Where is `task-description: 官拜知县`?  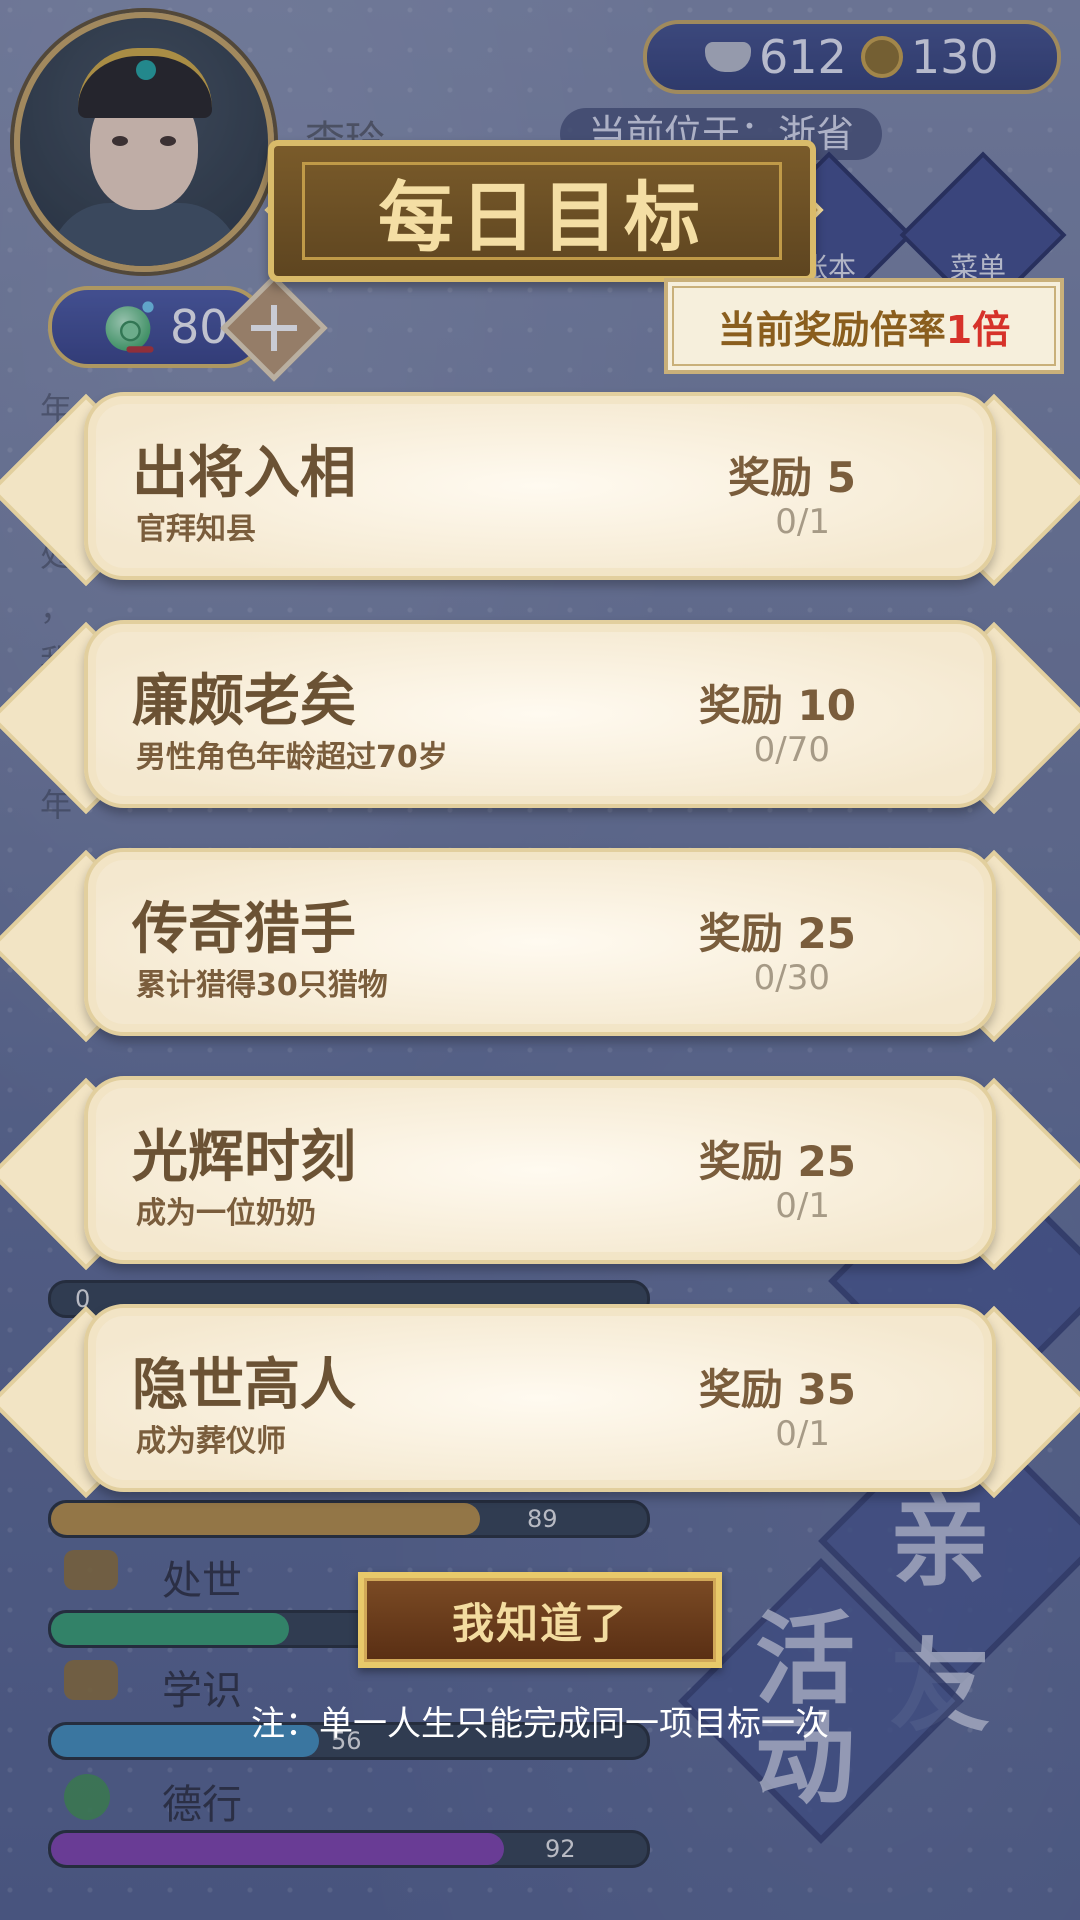 task-description: 官拜知县 is located at coordinates (196, 529).